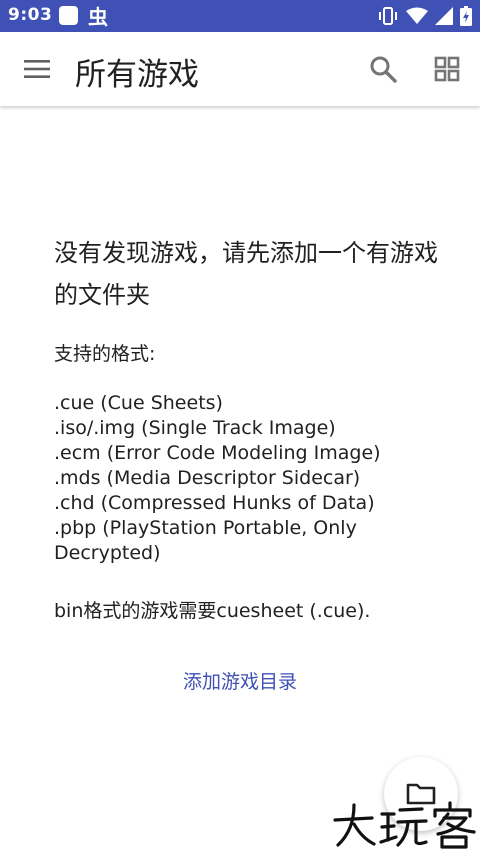 The image size is (480, 853). I want to click on format-item: .iso/.img (Single Track Image), so click(195, 428).